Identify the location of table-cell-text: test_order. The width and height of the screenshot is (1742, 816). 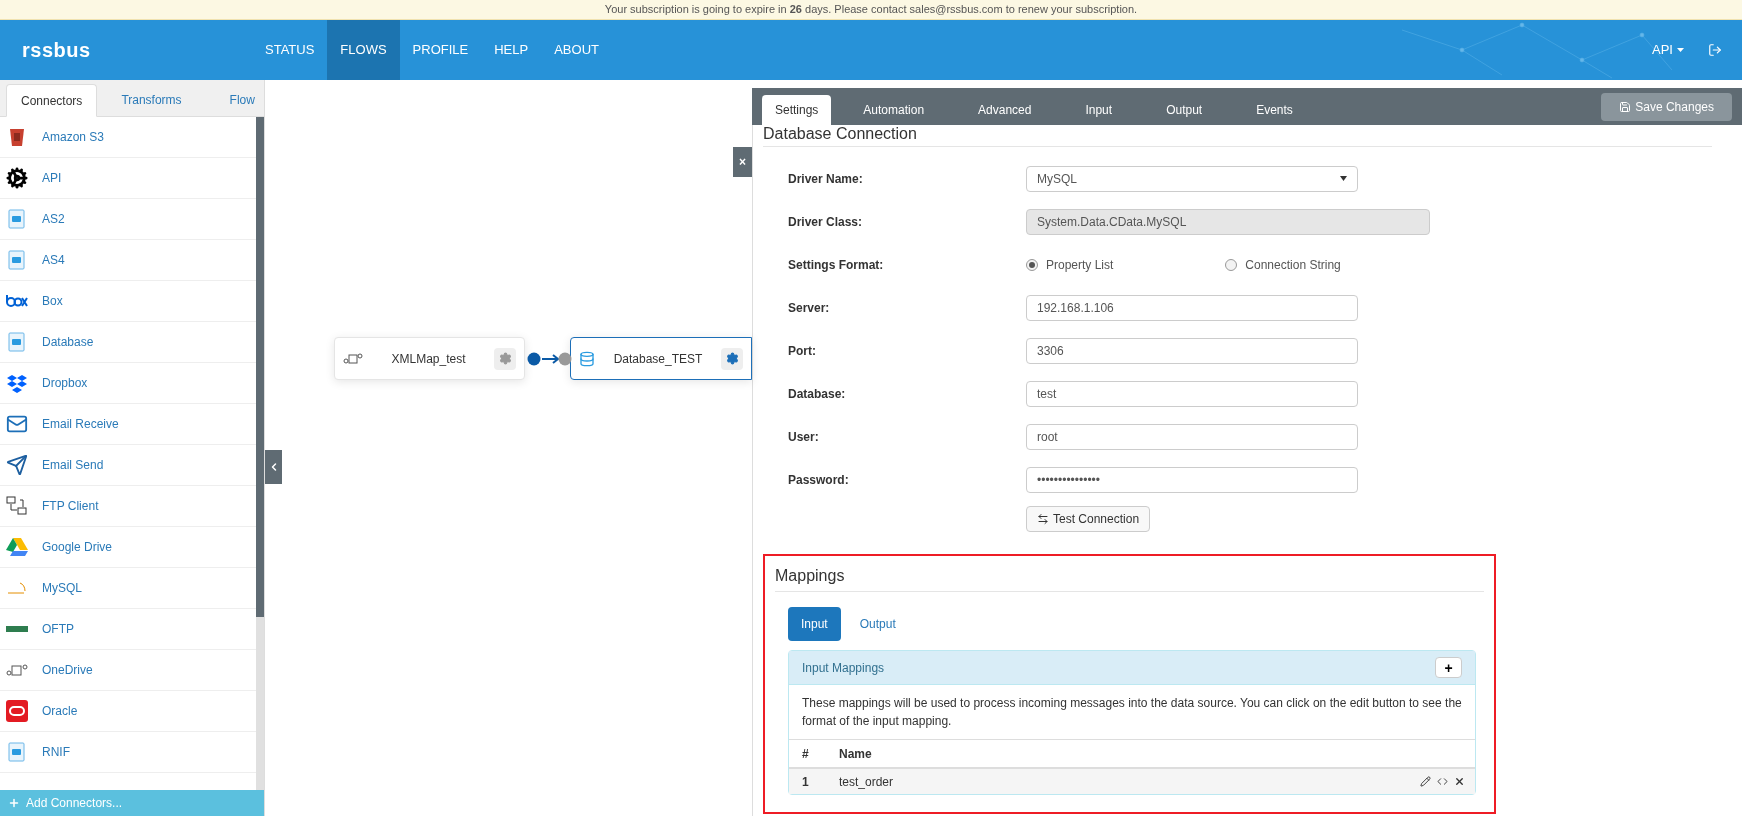
(867, 782).